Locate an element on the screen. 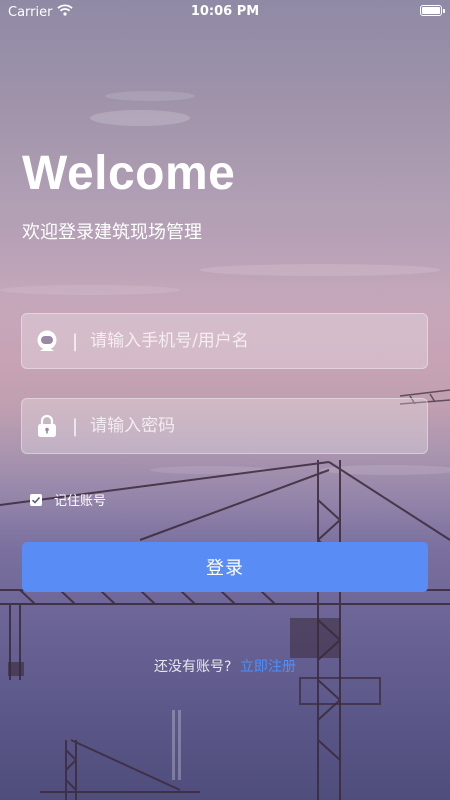 The height and width of the screenshot is (800, 450). check-icon is located at coordinates (36, 500).